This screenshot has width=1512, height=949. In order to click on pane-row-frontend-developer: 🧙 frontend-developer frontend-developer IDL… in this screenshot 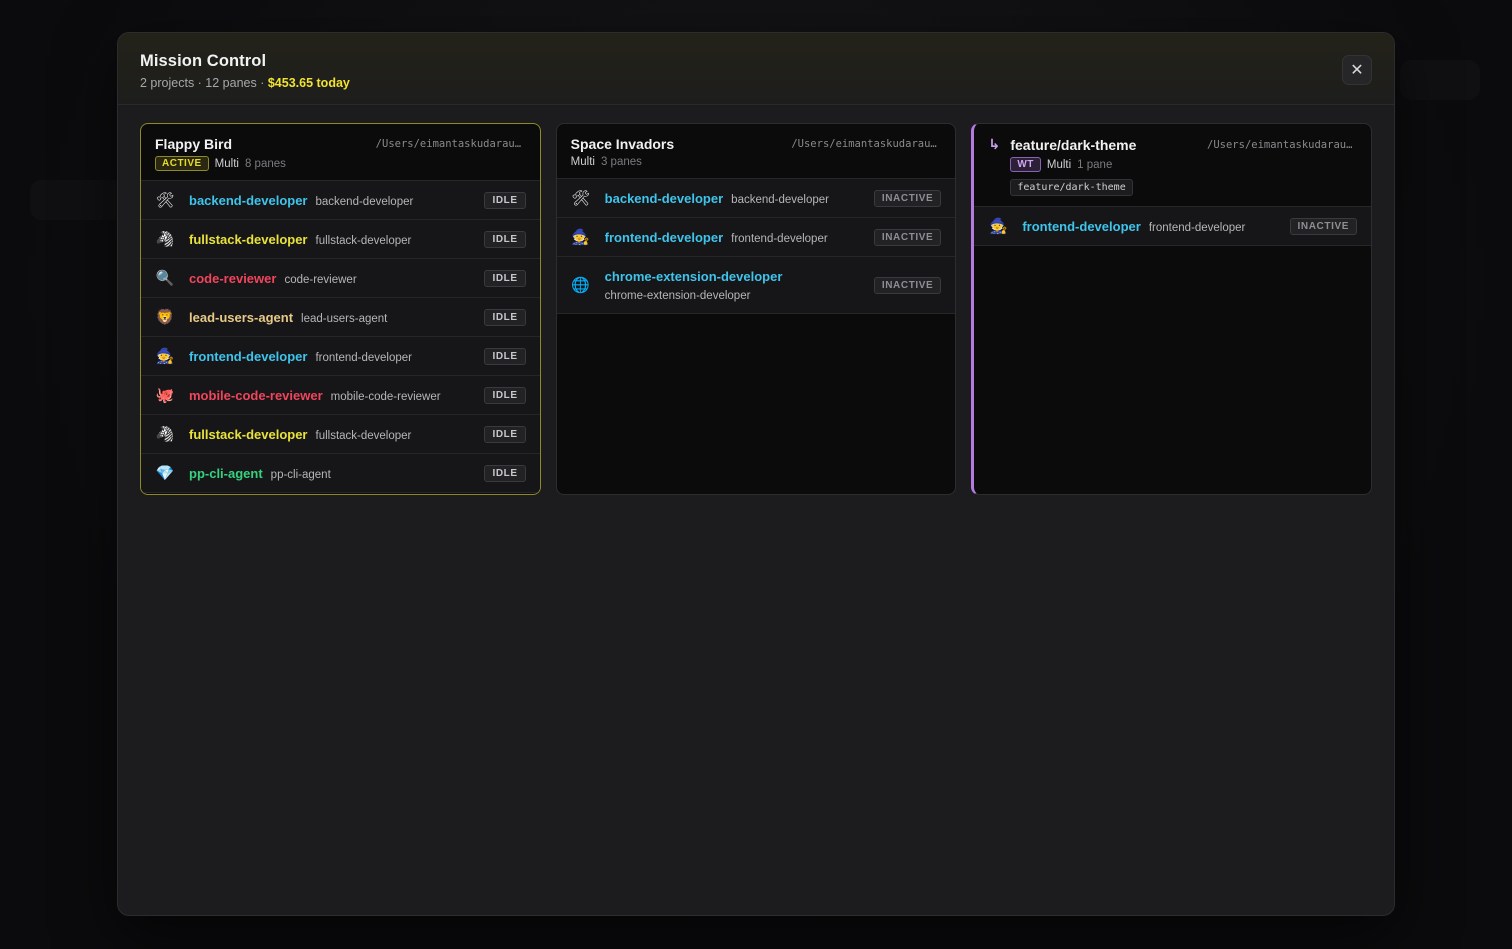, I will do `click(340, 356)`.